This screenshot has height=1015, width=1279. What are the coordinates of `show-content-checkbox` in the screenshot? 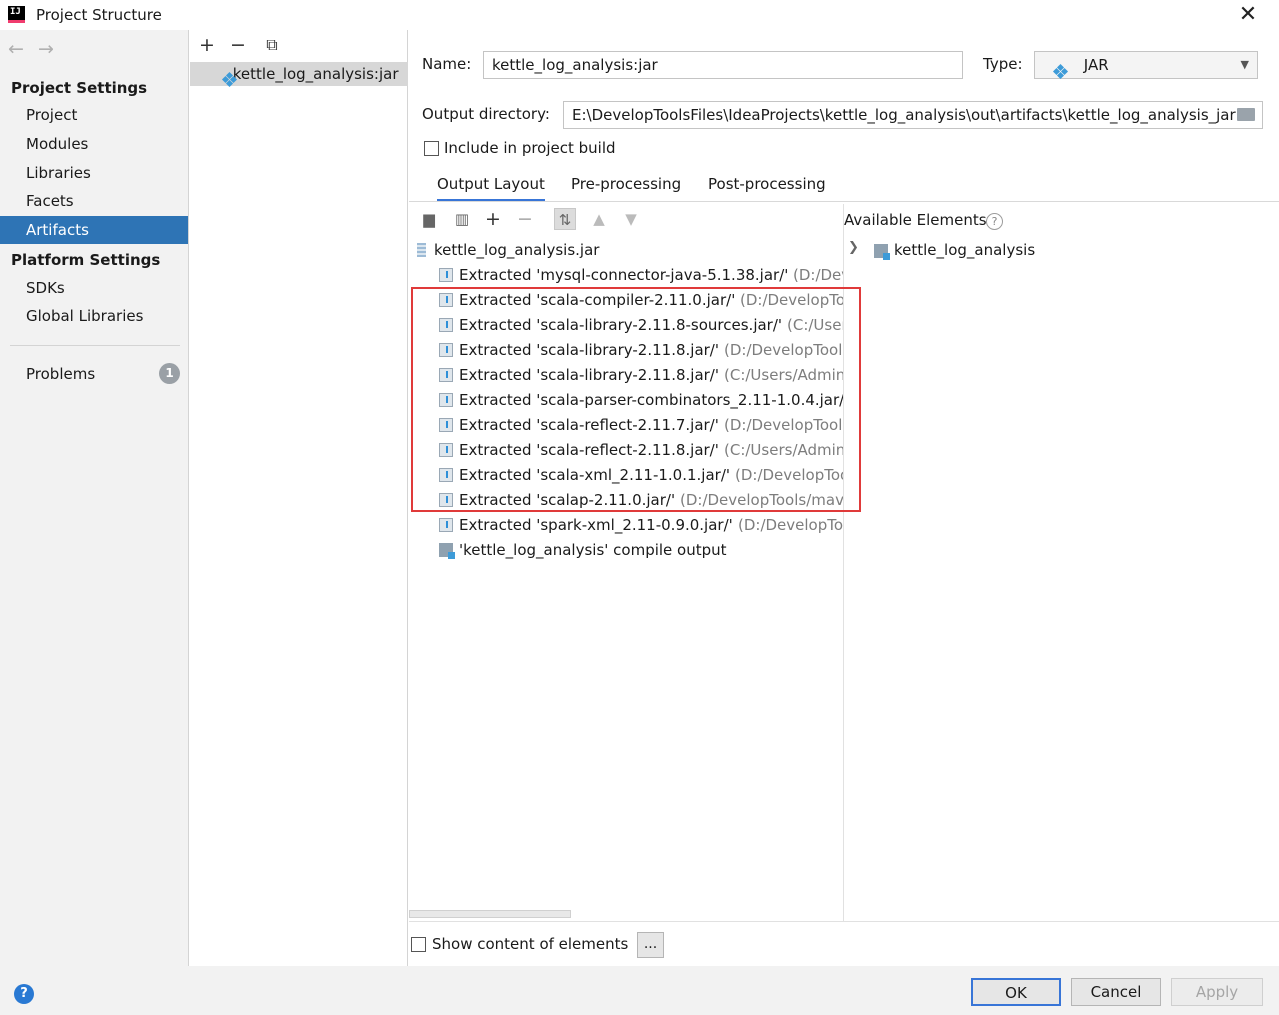 It's located at (418, 944).